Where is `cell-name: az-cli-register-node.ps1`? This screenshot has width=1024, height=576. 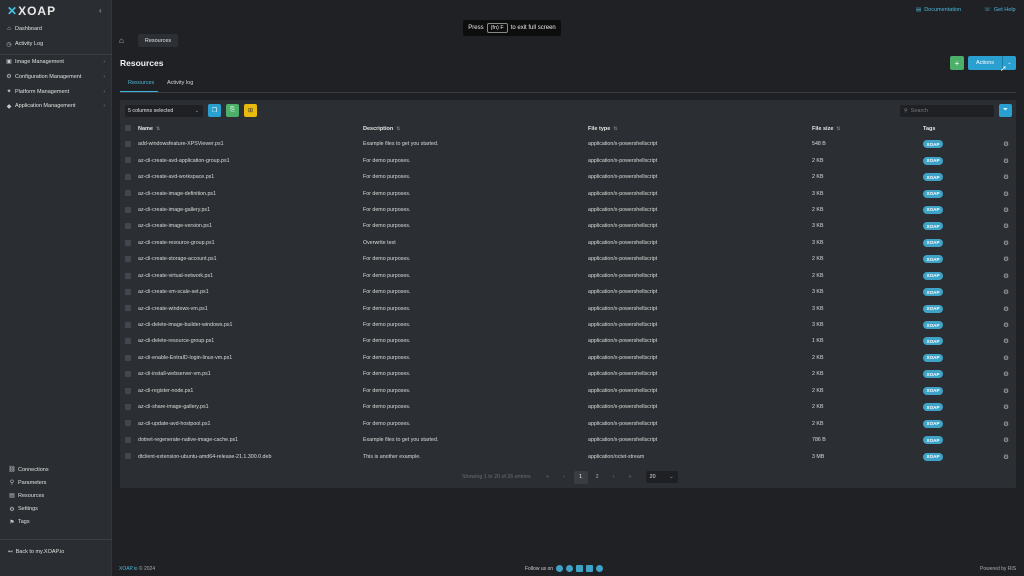 cell-name: az-cli-register-node.ps1 is located at coordinates (250, 391).